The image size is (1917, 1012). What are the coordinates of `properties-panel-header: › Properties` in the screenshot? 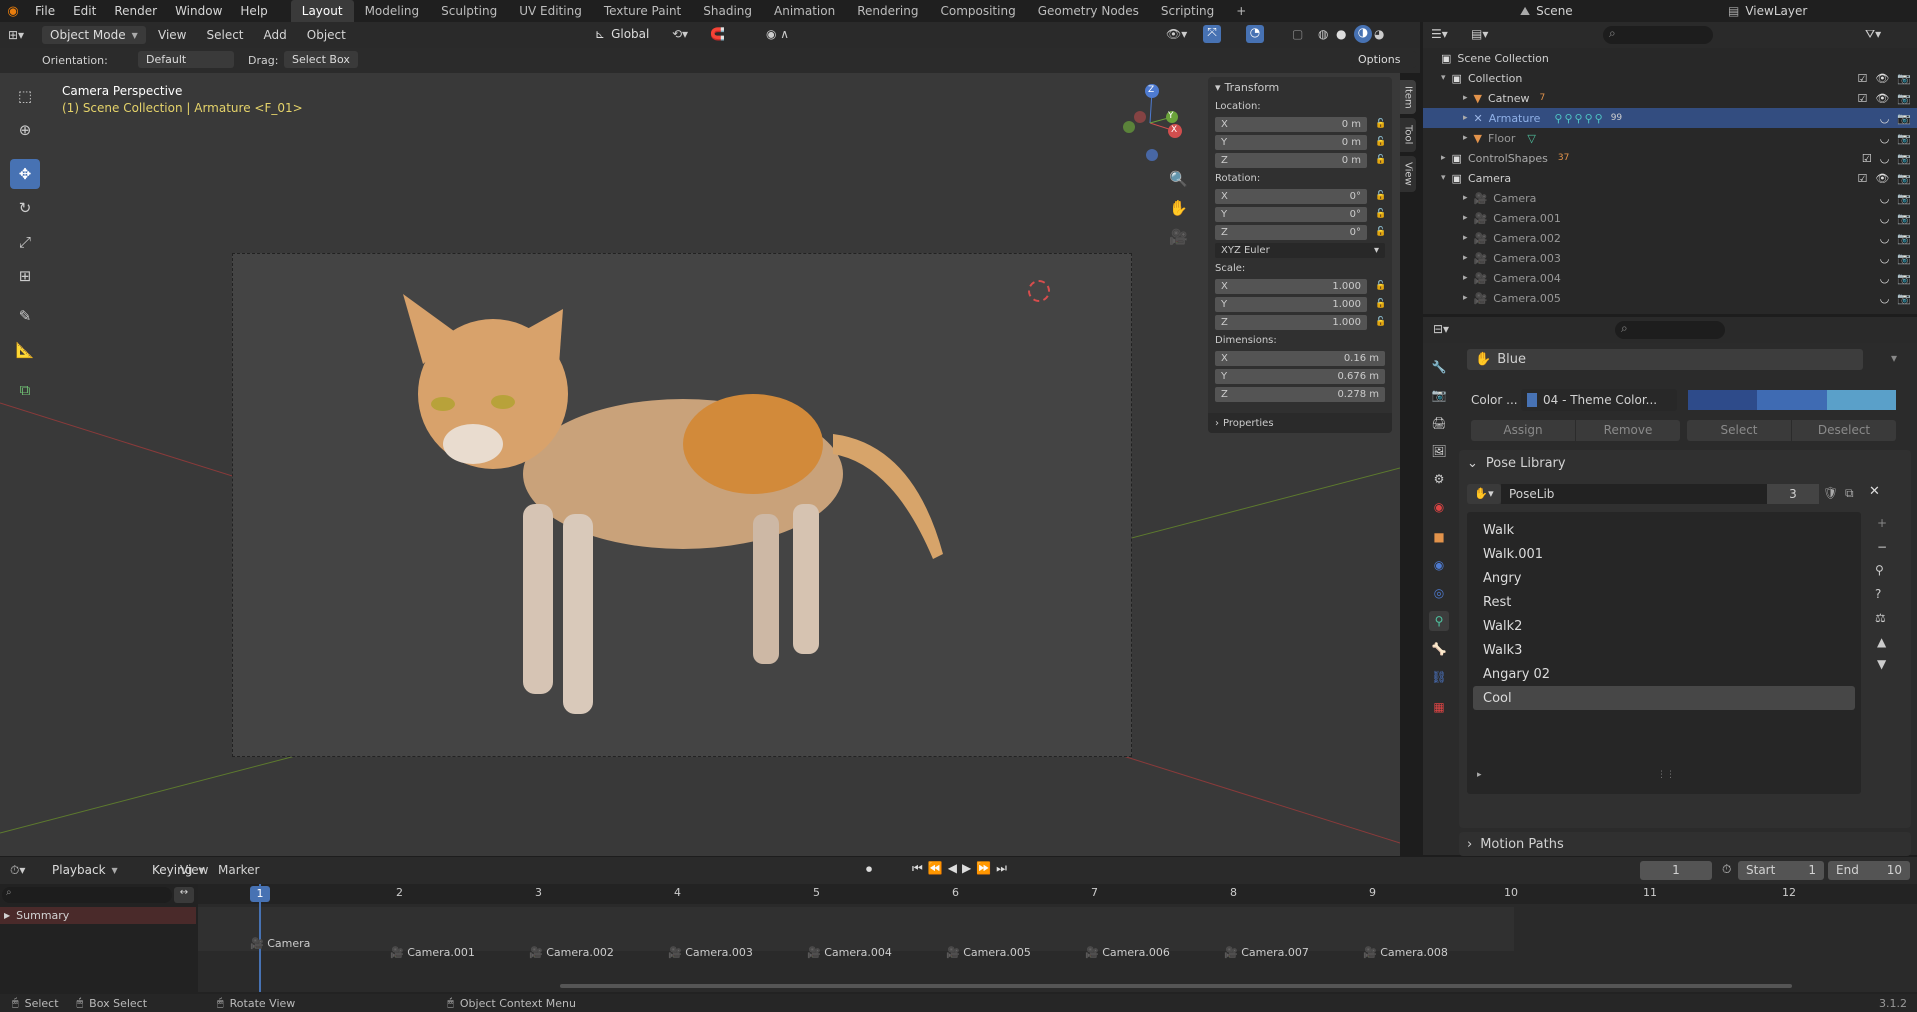 It's located at (1300, 423).